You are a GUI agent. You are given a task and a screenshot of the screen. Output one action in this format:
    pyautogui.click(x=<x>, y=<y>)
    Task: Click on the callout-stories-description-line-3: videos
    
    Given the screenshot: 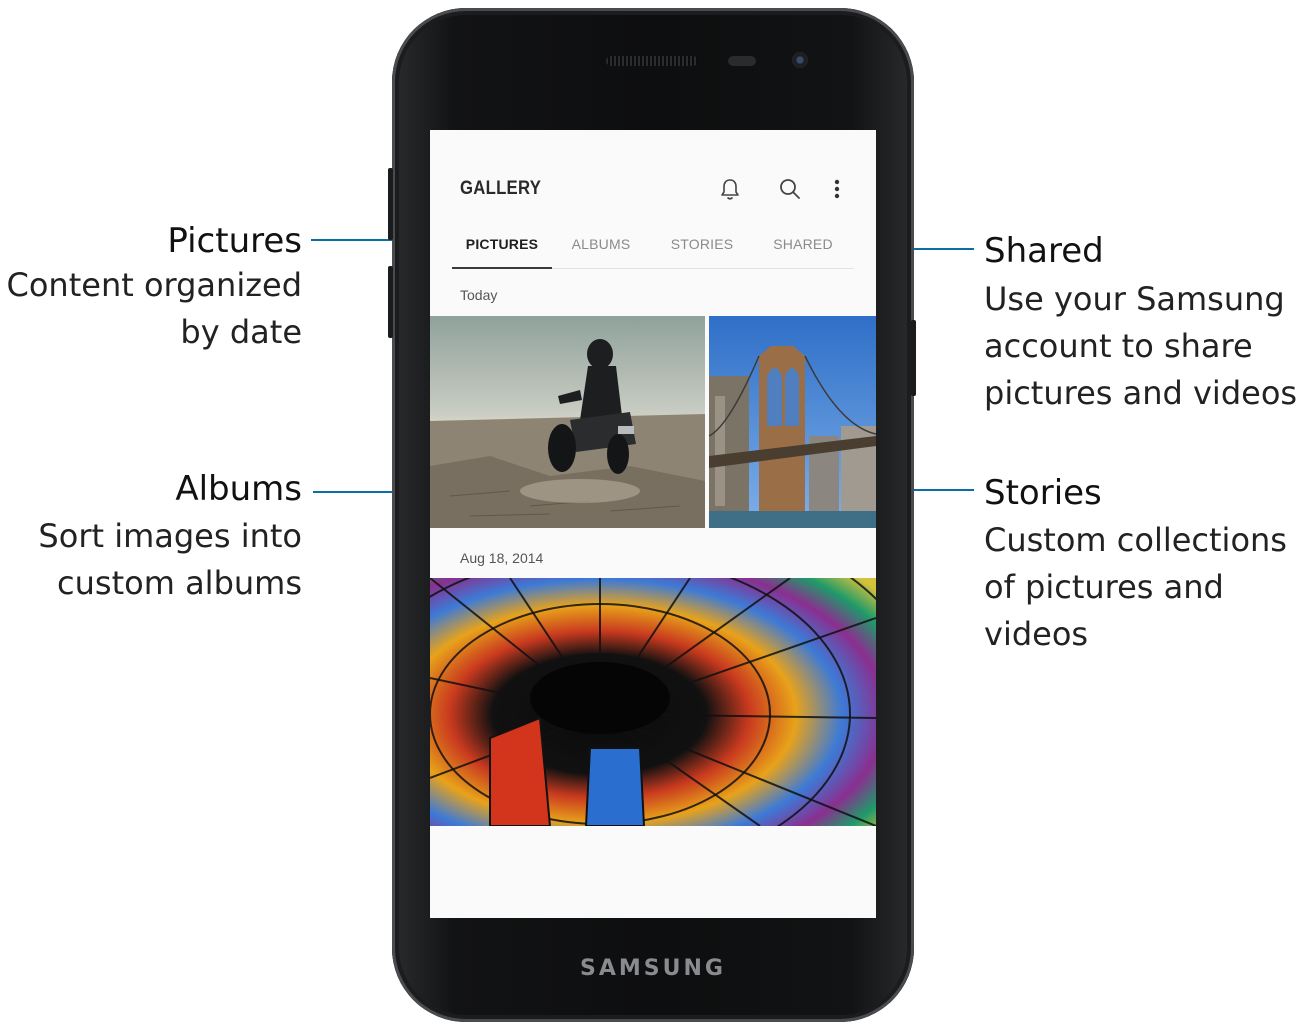 What is the action you would take?
    pyautogui.click(x=1036, y=634)
    